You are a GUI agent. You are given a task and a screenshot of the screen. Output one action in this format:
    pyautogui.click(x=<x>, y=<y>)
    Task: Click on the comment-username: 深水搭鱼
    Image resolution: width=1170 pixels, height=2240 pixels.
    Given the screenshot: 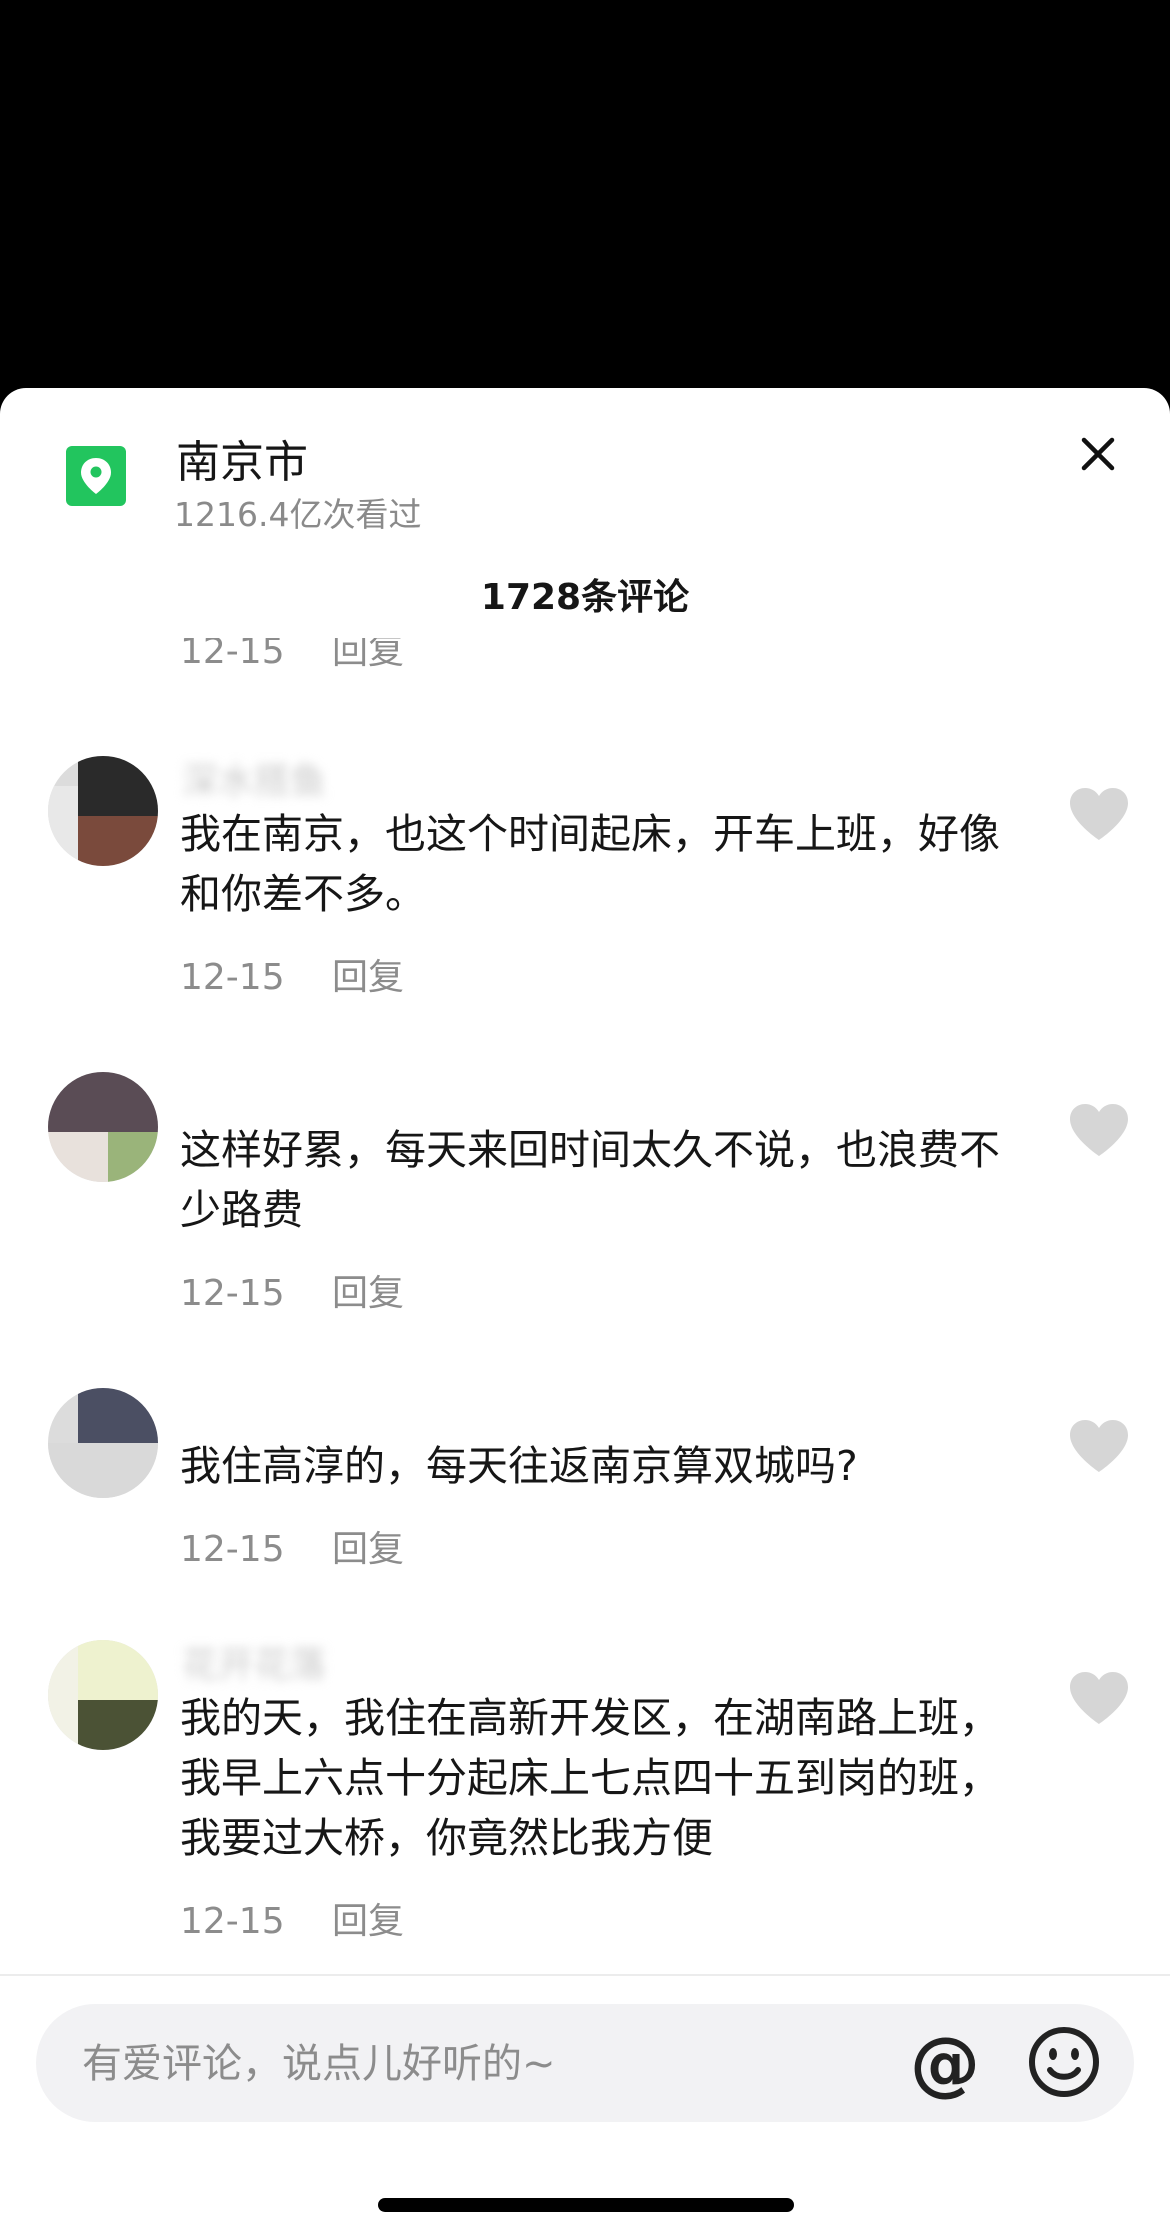 What is the action you would take?
    pyautogui.click(x=254, y=778)
    